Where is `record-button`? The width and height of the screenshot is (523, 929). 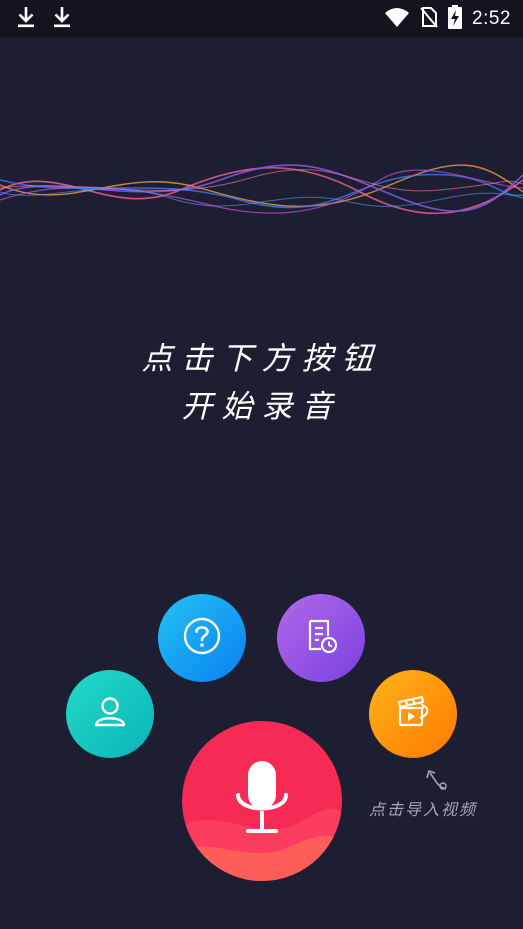 record-button is located at coordinates (262, 801).